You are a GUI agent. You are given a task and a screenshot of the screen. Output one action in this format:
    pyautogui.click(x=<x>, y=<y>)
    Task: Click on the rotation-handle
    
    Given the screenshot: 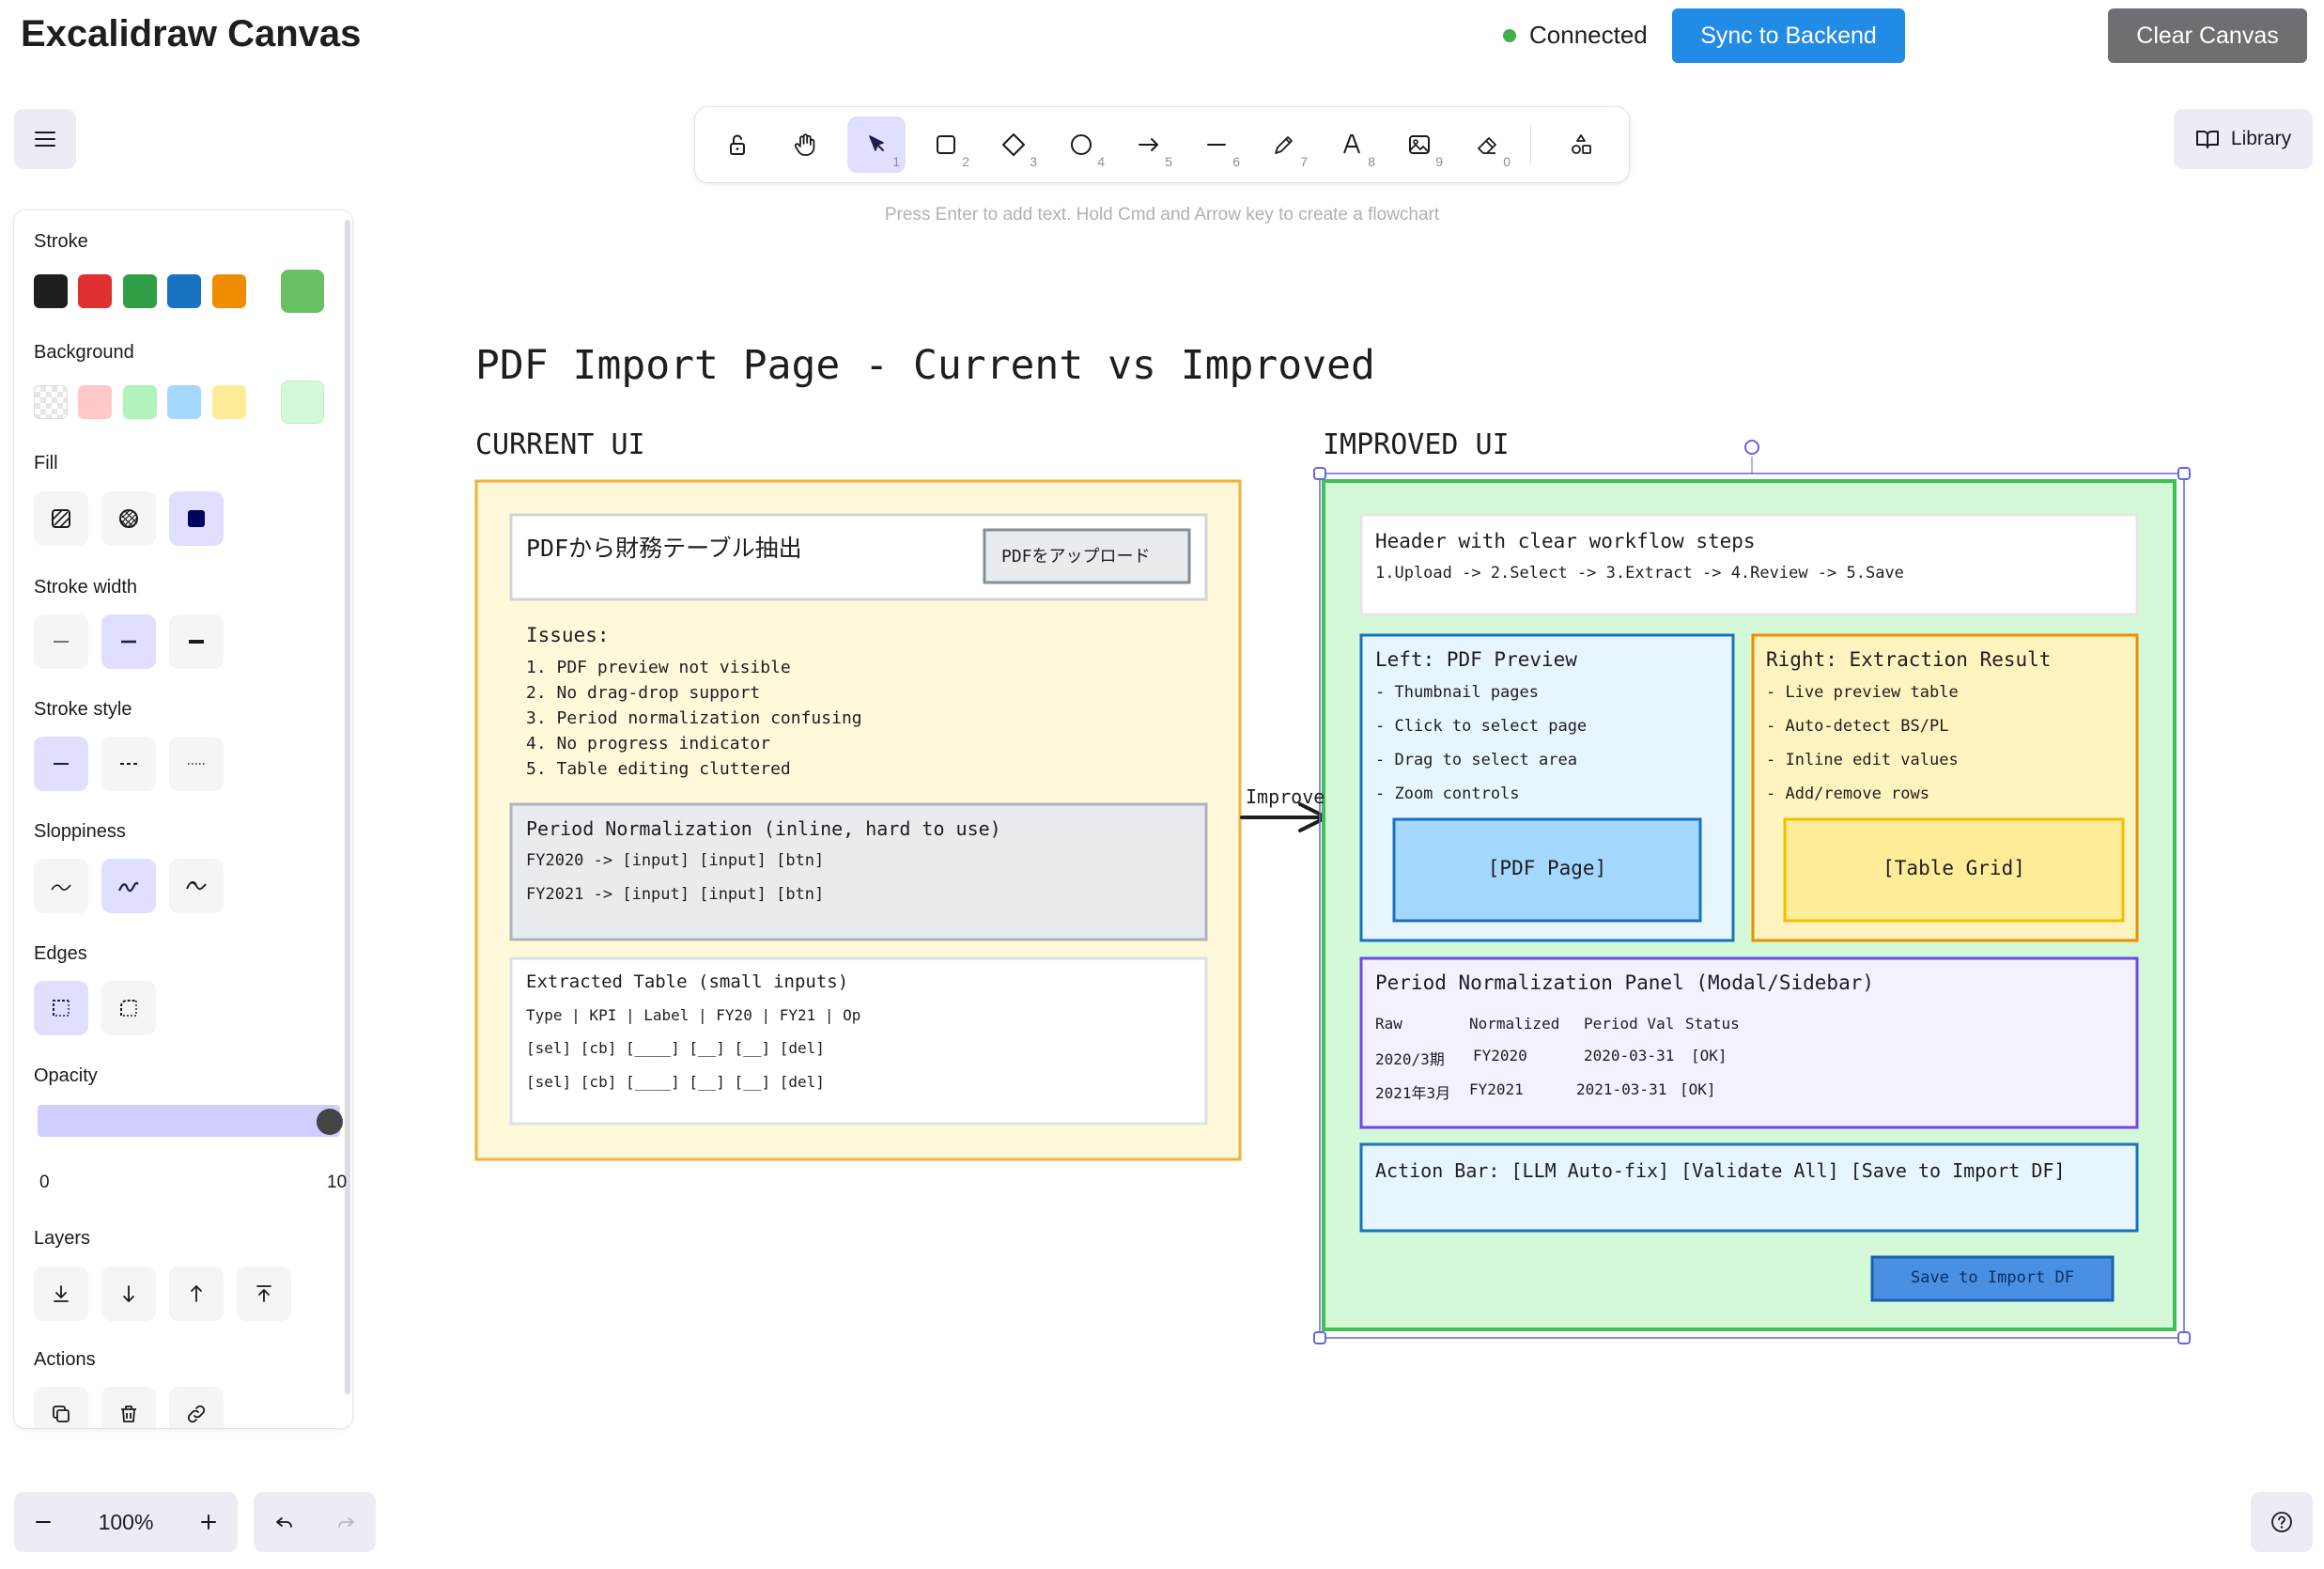 What is the action you would take?
    pyautogui.click(x=1751, y=448)
    